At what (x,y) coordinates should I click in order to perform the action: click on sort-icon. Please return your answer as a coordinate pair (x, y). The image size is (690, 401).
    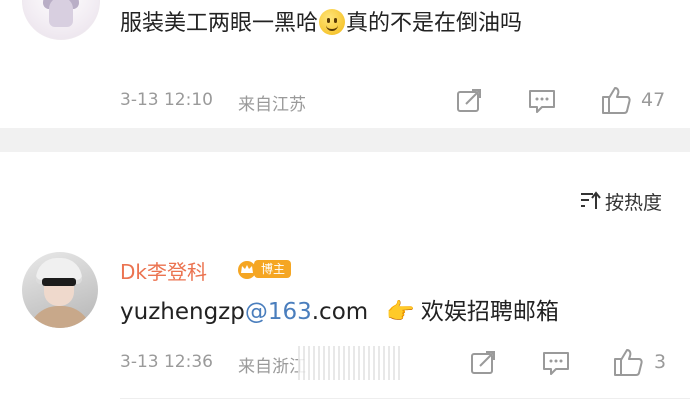
    Looking at the image, I should click on (590, 200).